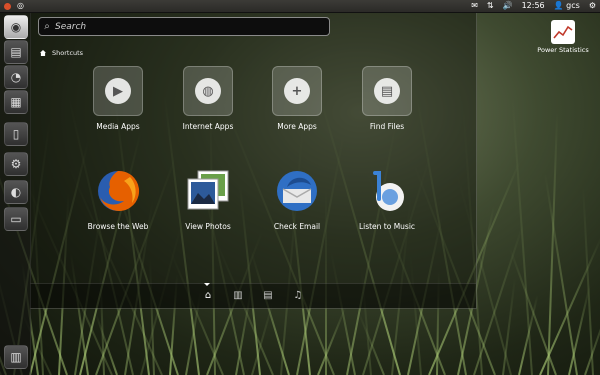 The image size is (600, 375). Describe the element at coordinates (16, 219) in the screenshot. I see `terminal-launcher-icon: ▭` at that location.